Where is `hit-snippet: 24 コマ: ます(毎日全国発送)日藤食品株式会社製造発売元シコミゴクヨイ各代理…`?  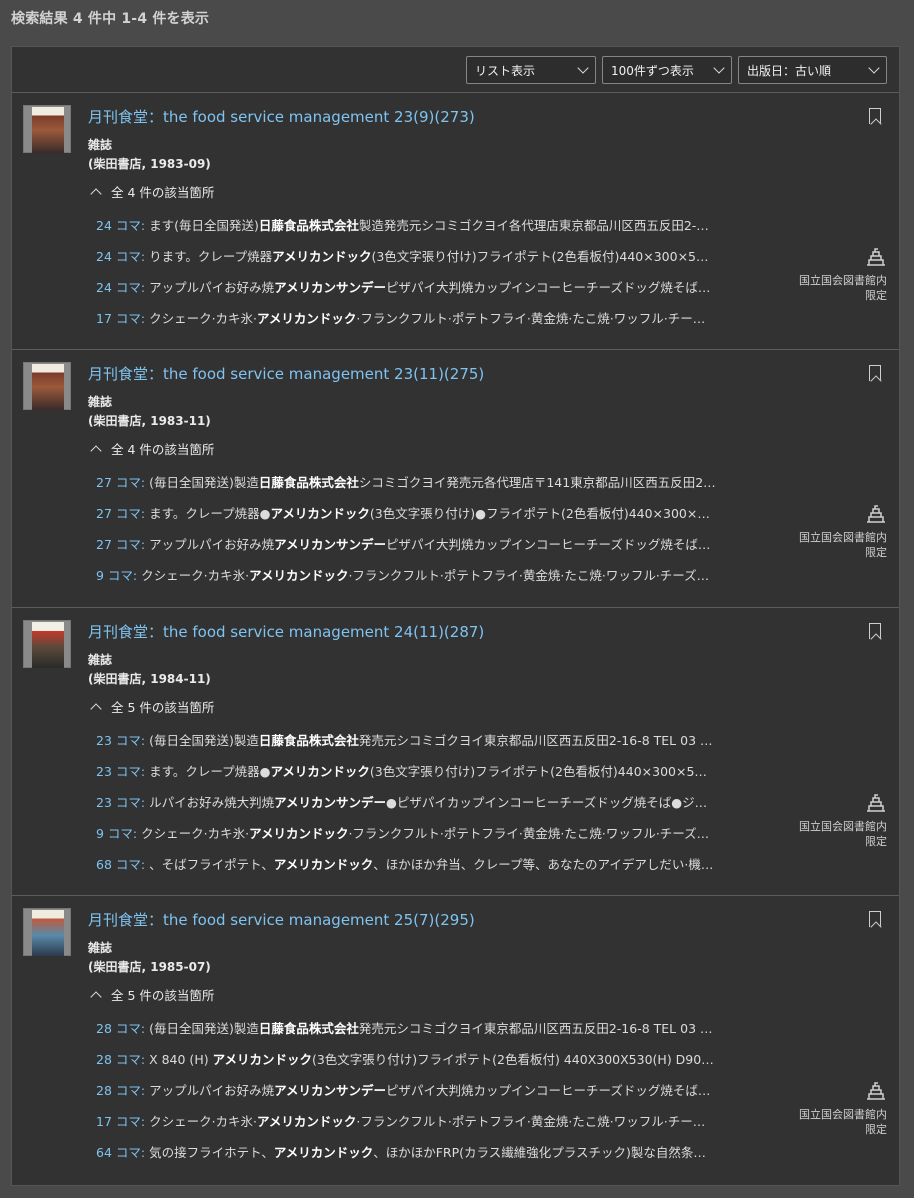 hit-snippet: 24 コマ: ます(毎日全国発送)日藤食品株式会社製造発売元シコミゴクヨイ各代理… is located at coordinates (426, 233).